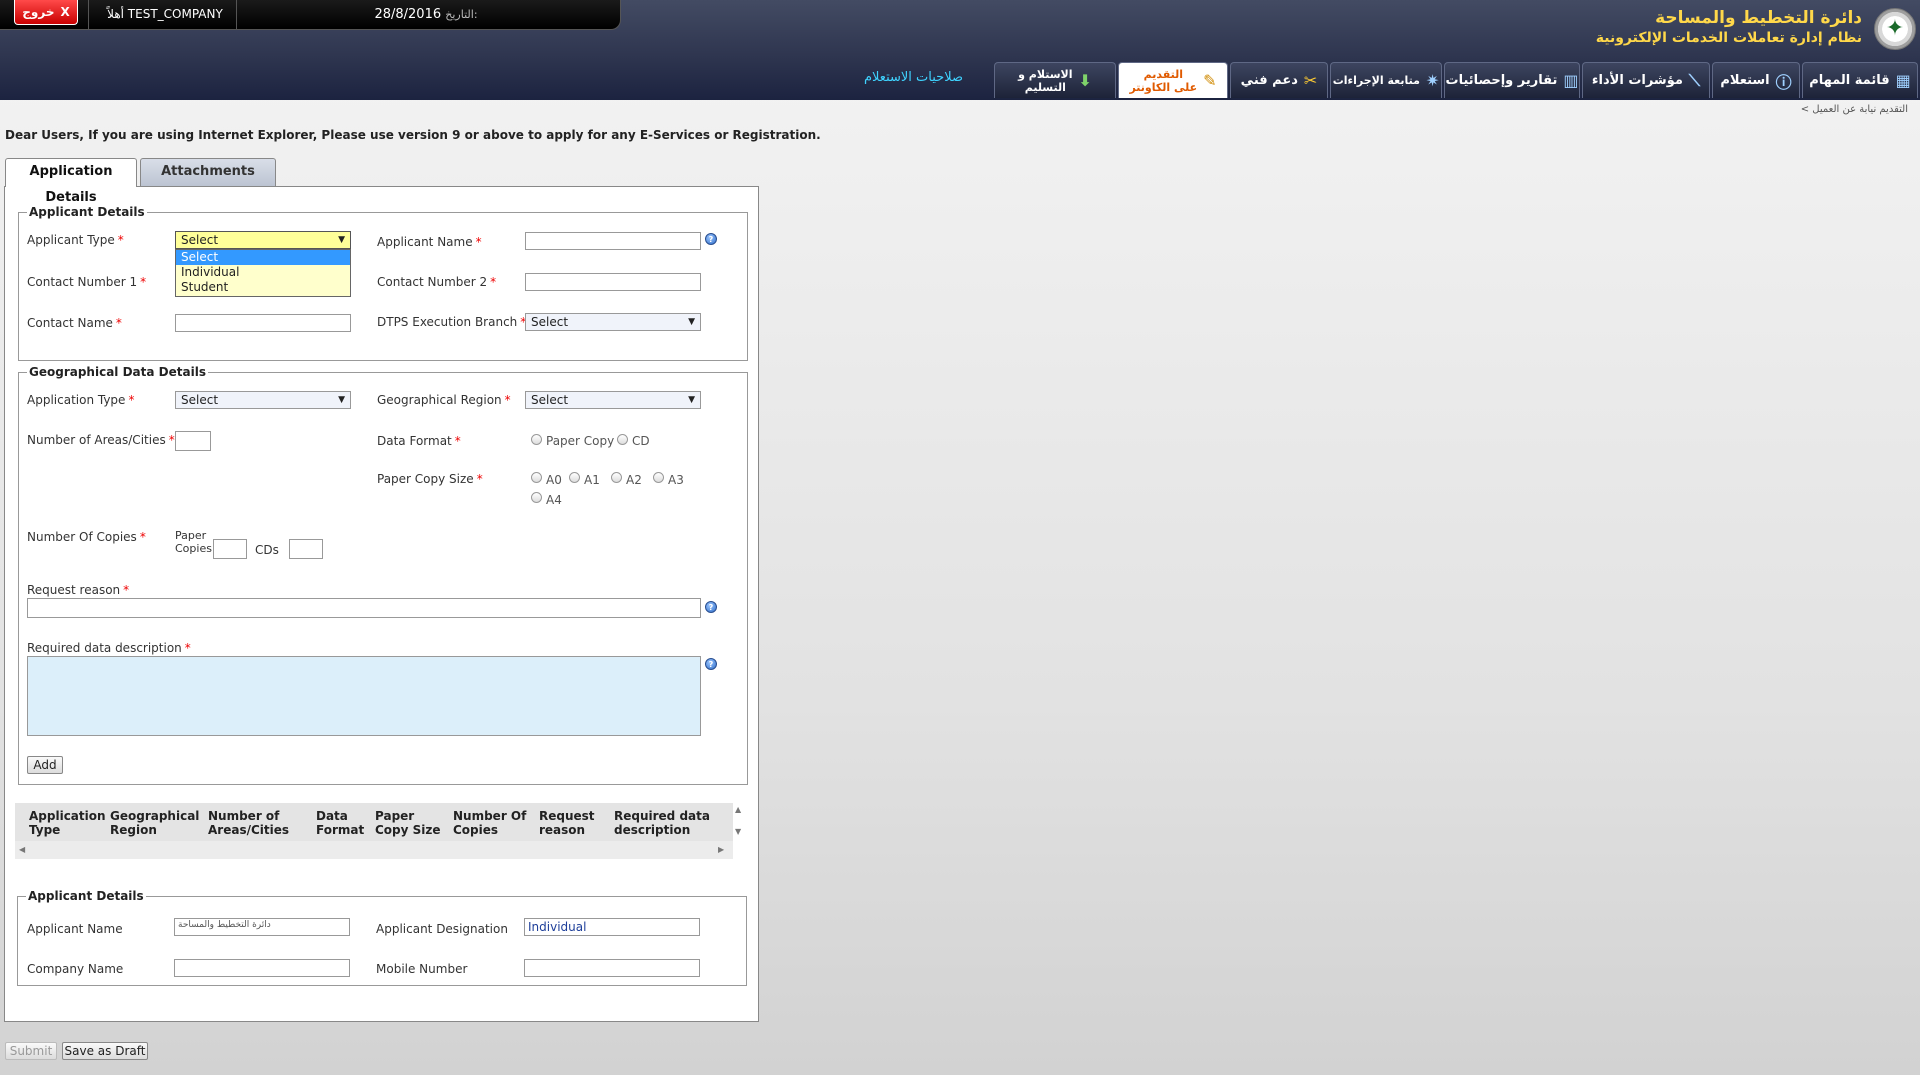  What do you see at coordinates (208, 172) in the screenshot?
I see `tab-attachments: Attachments` at bounding box center [208, 172].